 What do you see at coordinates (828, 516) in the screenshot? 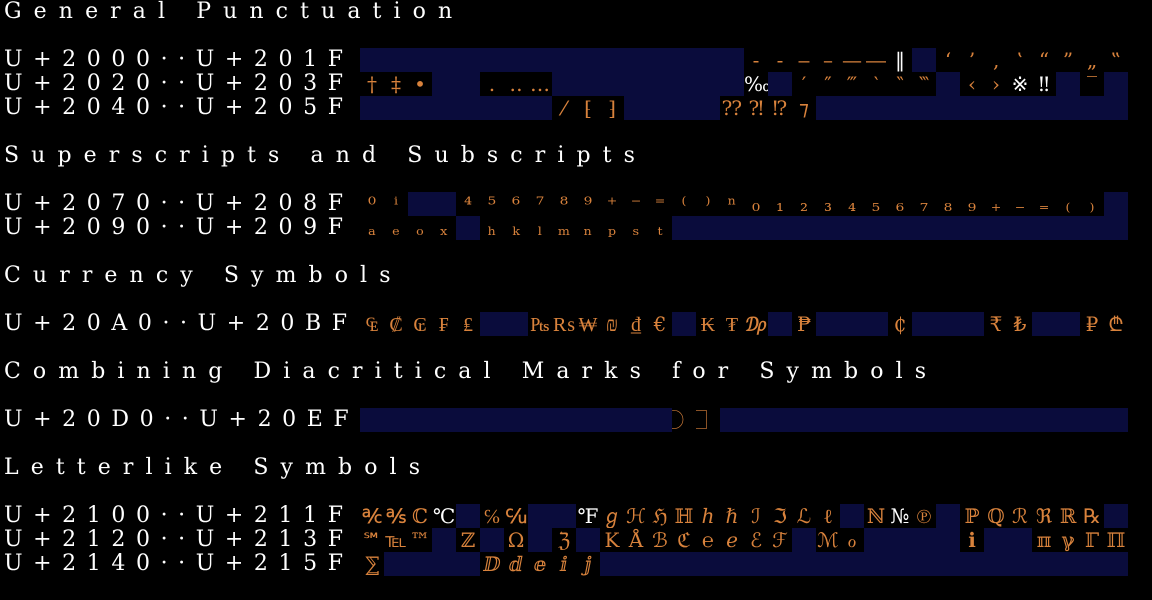
I see `glyph-cell: ℓ` at bounding box center [828, 516].